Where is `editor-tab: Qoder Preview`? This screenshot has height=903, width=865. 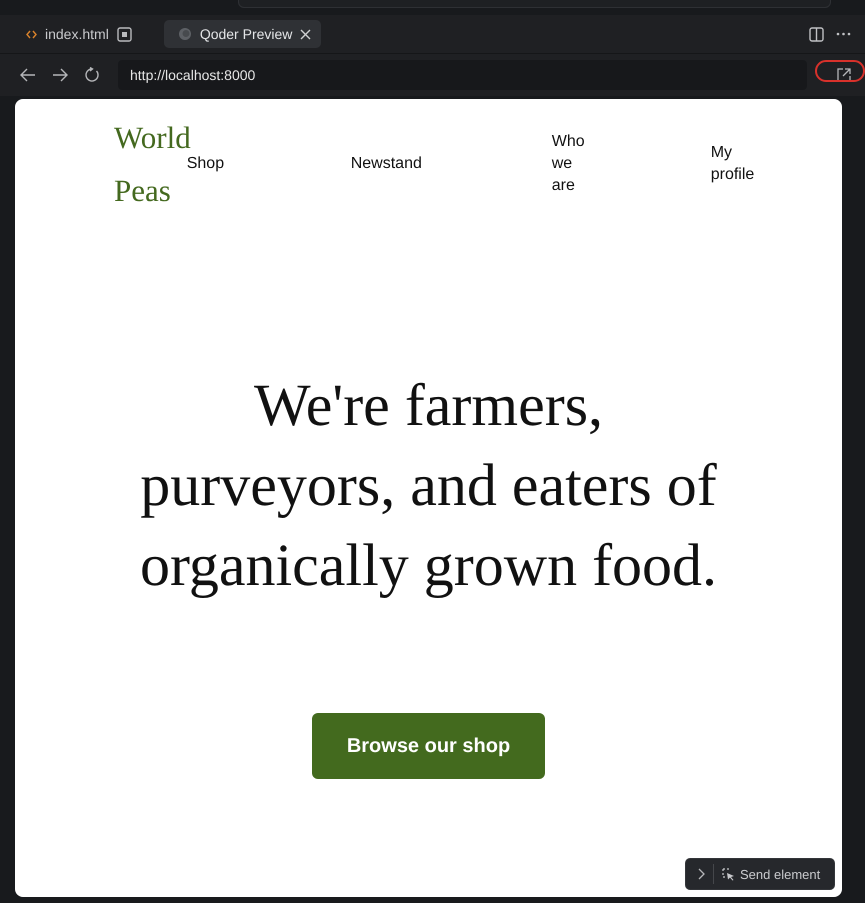
editor-tab: Qoder Preview is located at coordinates (243, 34).